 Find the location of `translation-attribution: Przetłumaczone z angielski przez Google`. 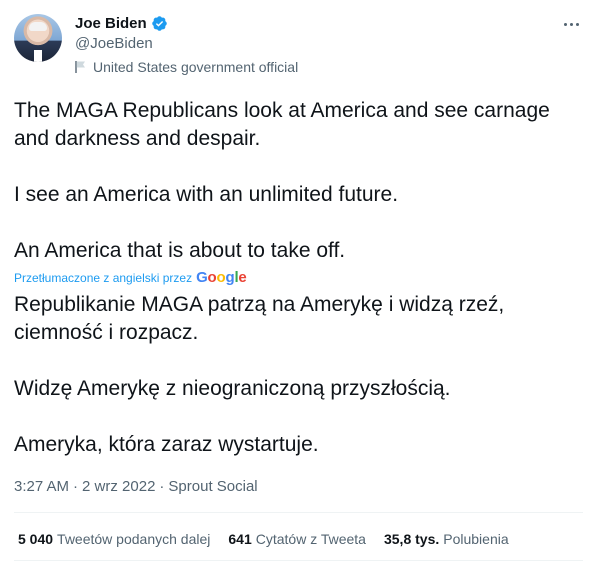

translation-attribution: Przetłumaczone z angielski przez Google is located at coordinates (130, 277).